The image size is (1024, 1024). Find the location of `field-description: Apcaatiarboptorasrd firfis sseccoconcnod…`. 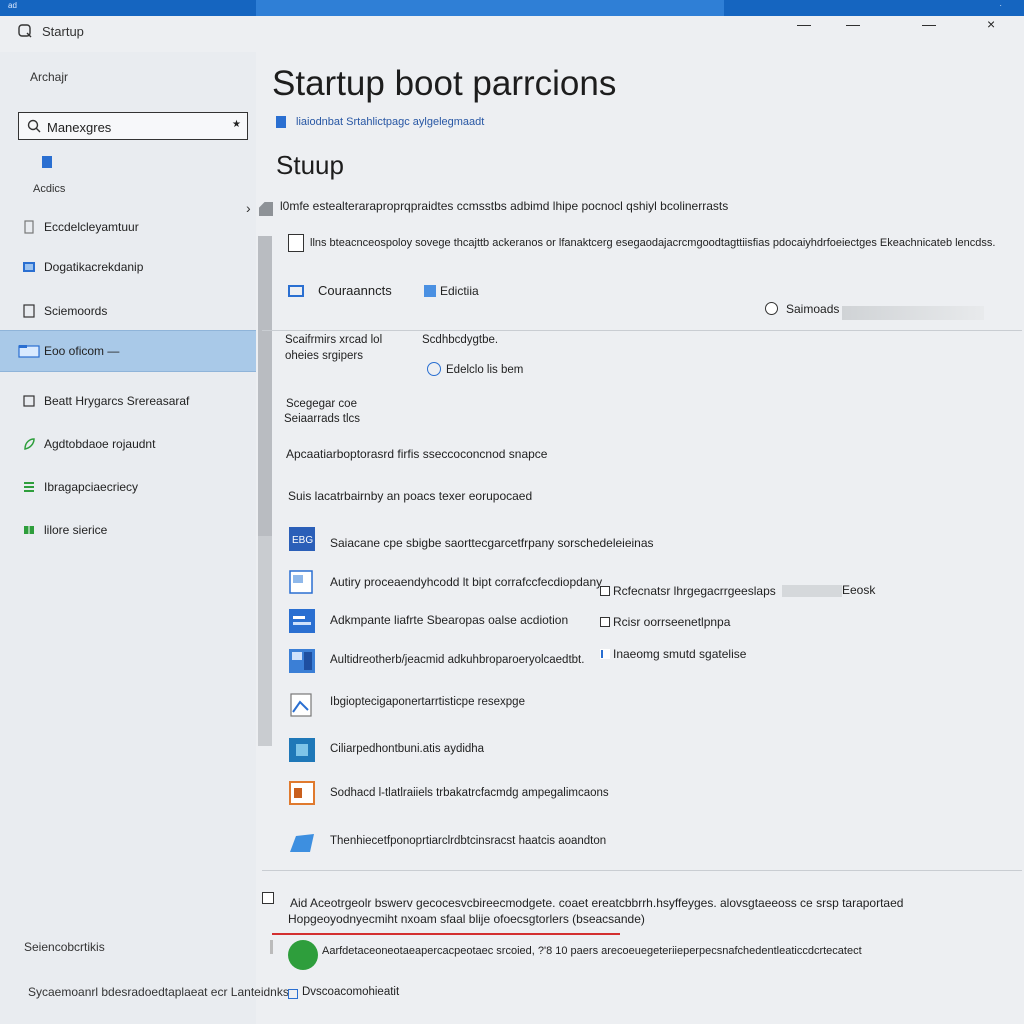

field-description: Apcaatiarboptorasrd firfis sseccoconcnod… is located at coordinates (417, 454).